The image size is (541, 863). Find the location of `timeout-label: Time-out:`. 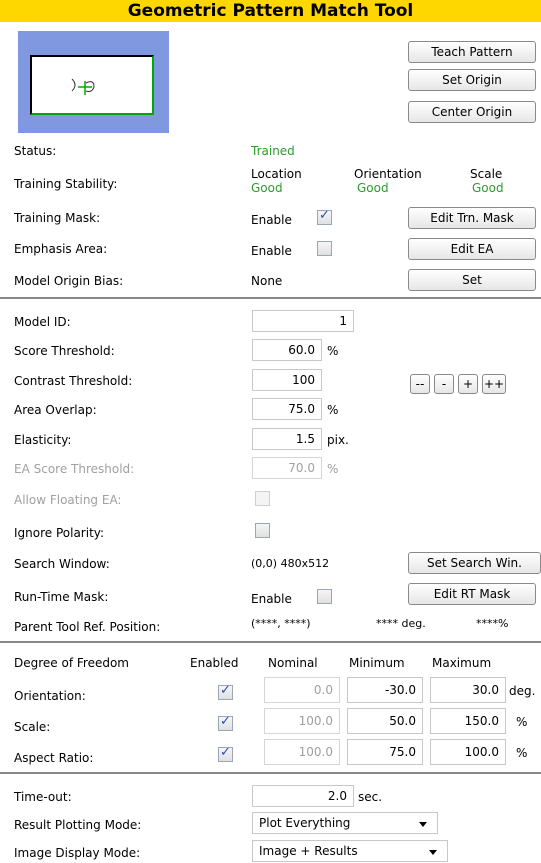

timeout-label: Time-out: is located at coordinates (43, 797).